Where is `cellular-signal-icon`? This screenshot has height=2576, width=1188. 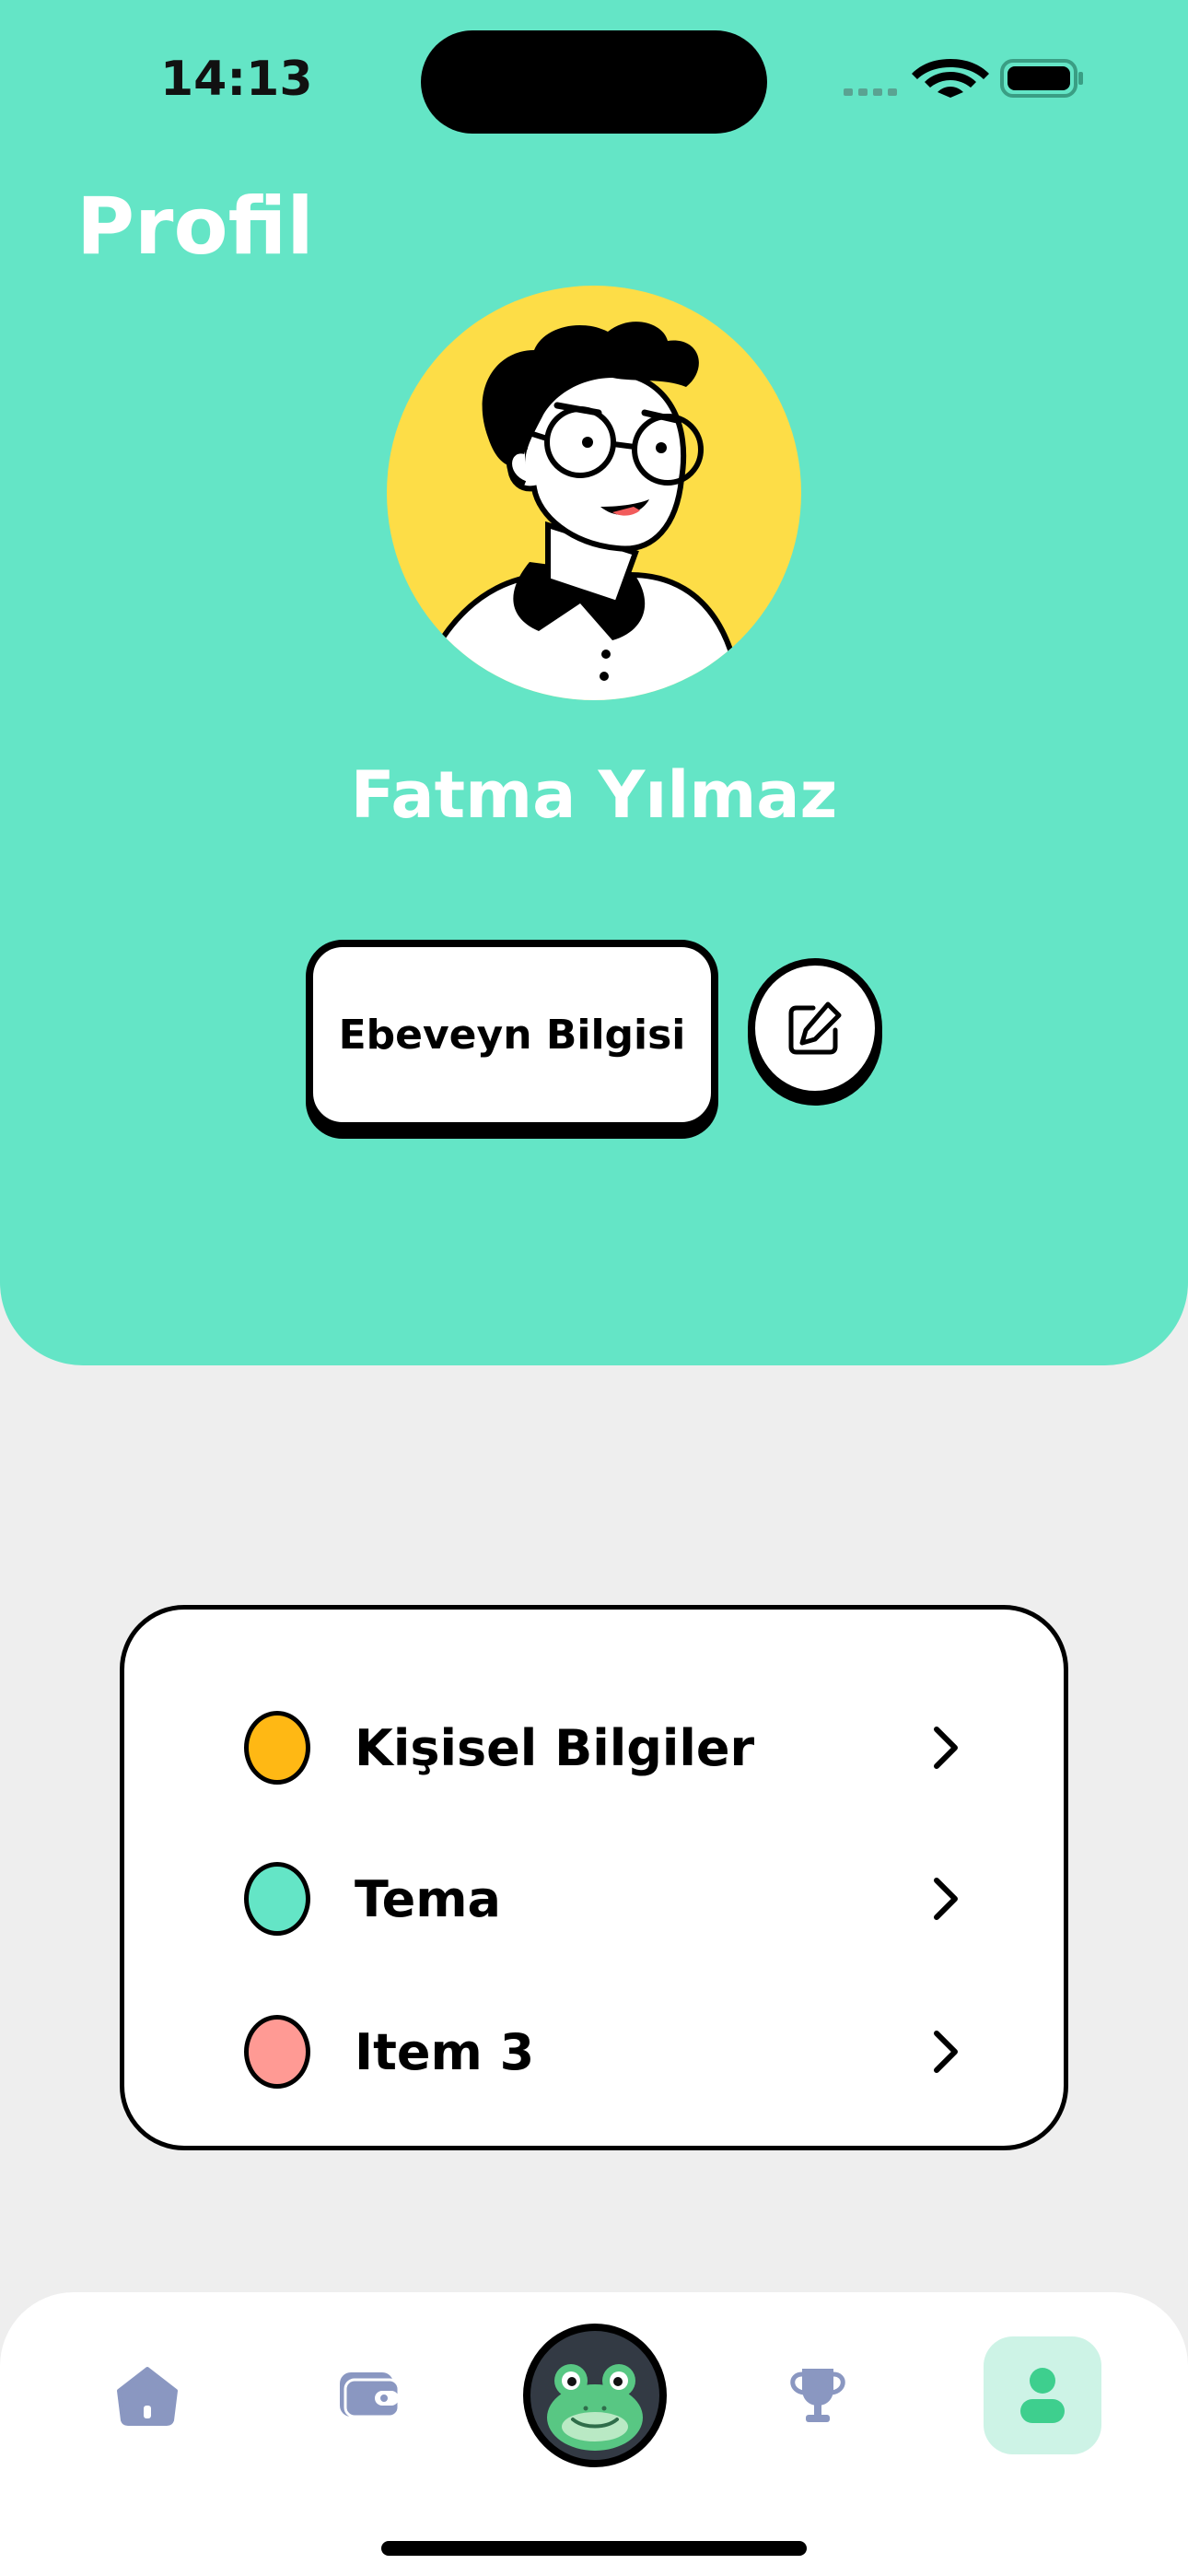 cellular-signal-icon is located at coordinates (870, 92).